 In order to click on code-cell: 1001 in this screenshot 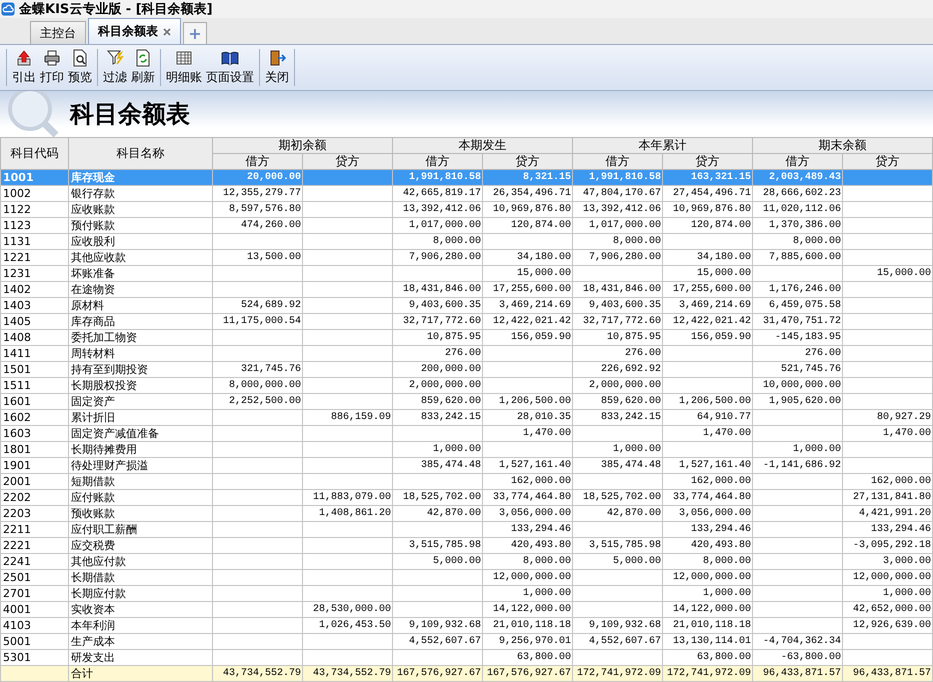, I will do `click(34, 178)`.